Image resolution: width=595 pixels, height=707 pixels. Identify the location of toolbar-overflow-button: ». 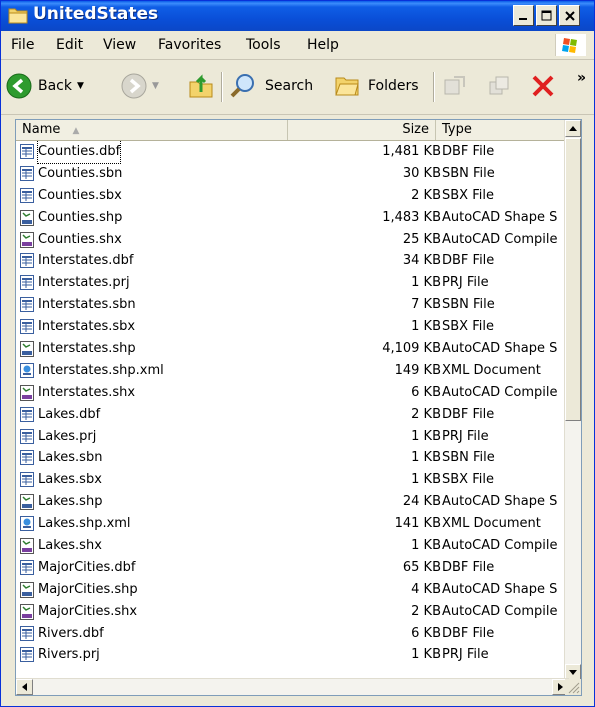
(581, 78).